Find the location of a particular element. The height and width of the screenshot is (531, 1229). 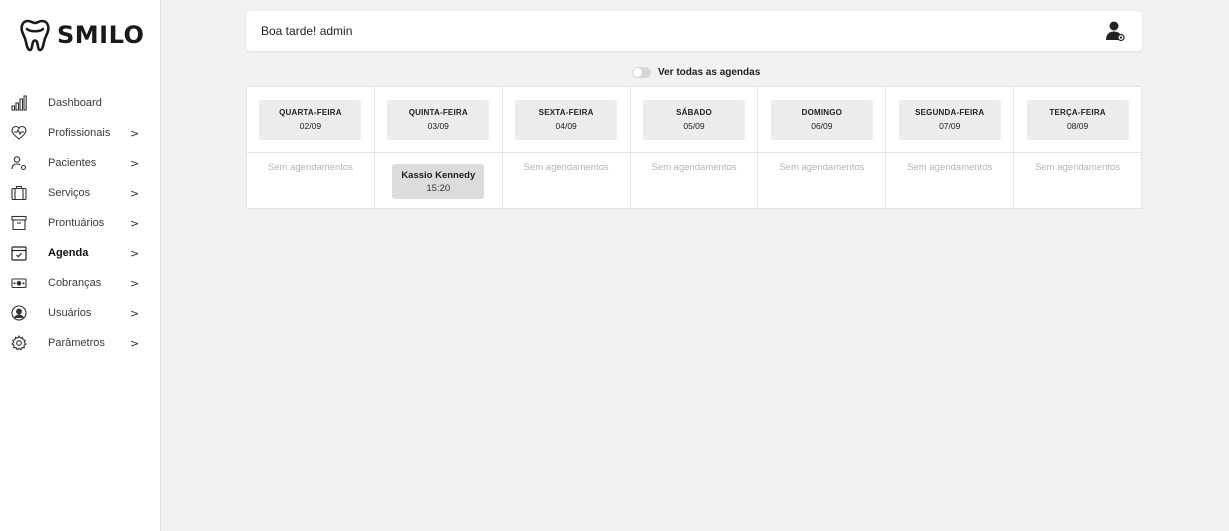

sidebar-item-label: Usuários is located at coordinates (70, 313).